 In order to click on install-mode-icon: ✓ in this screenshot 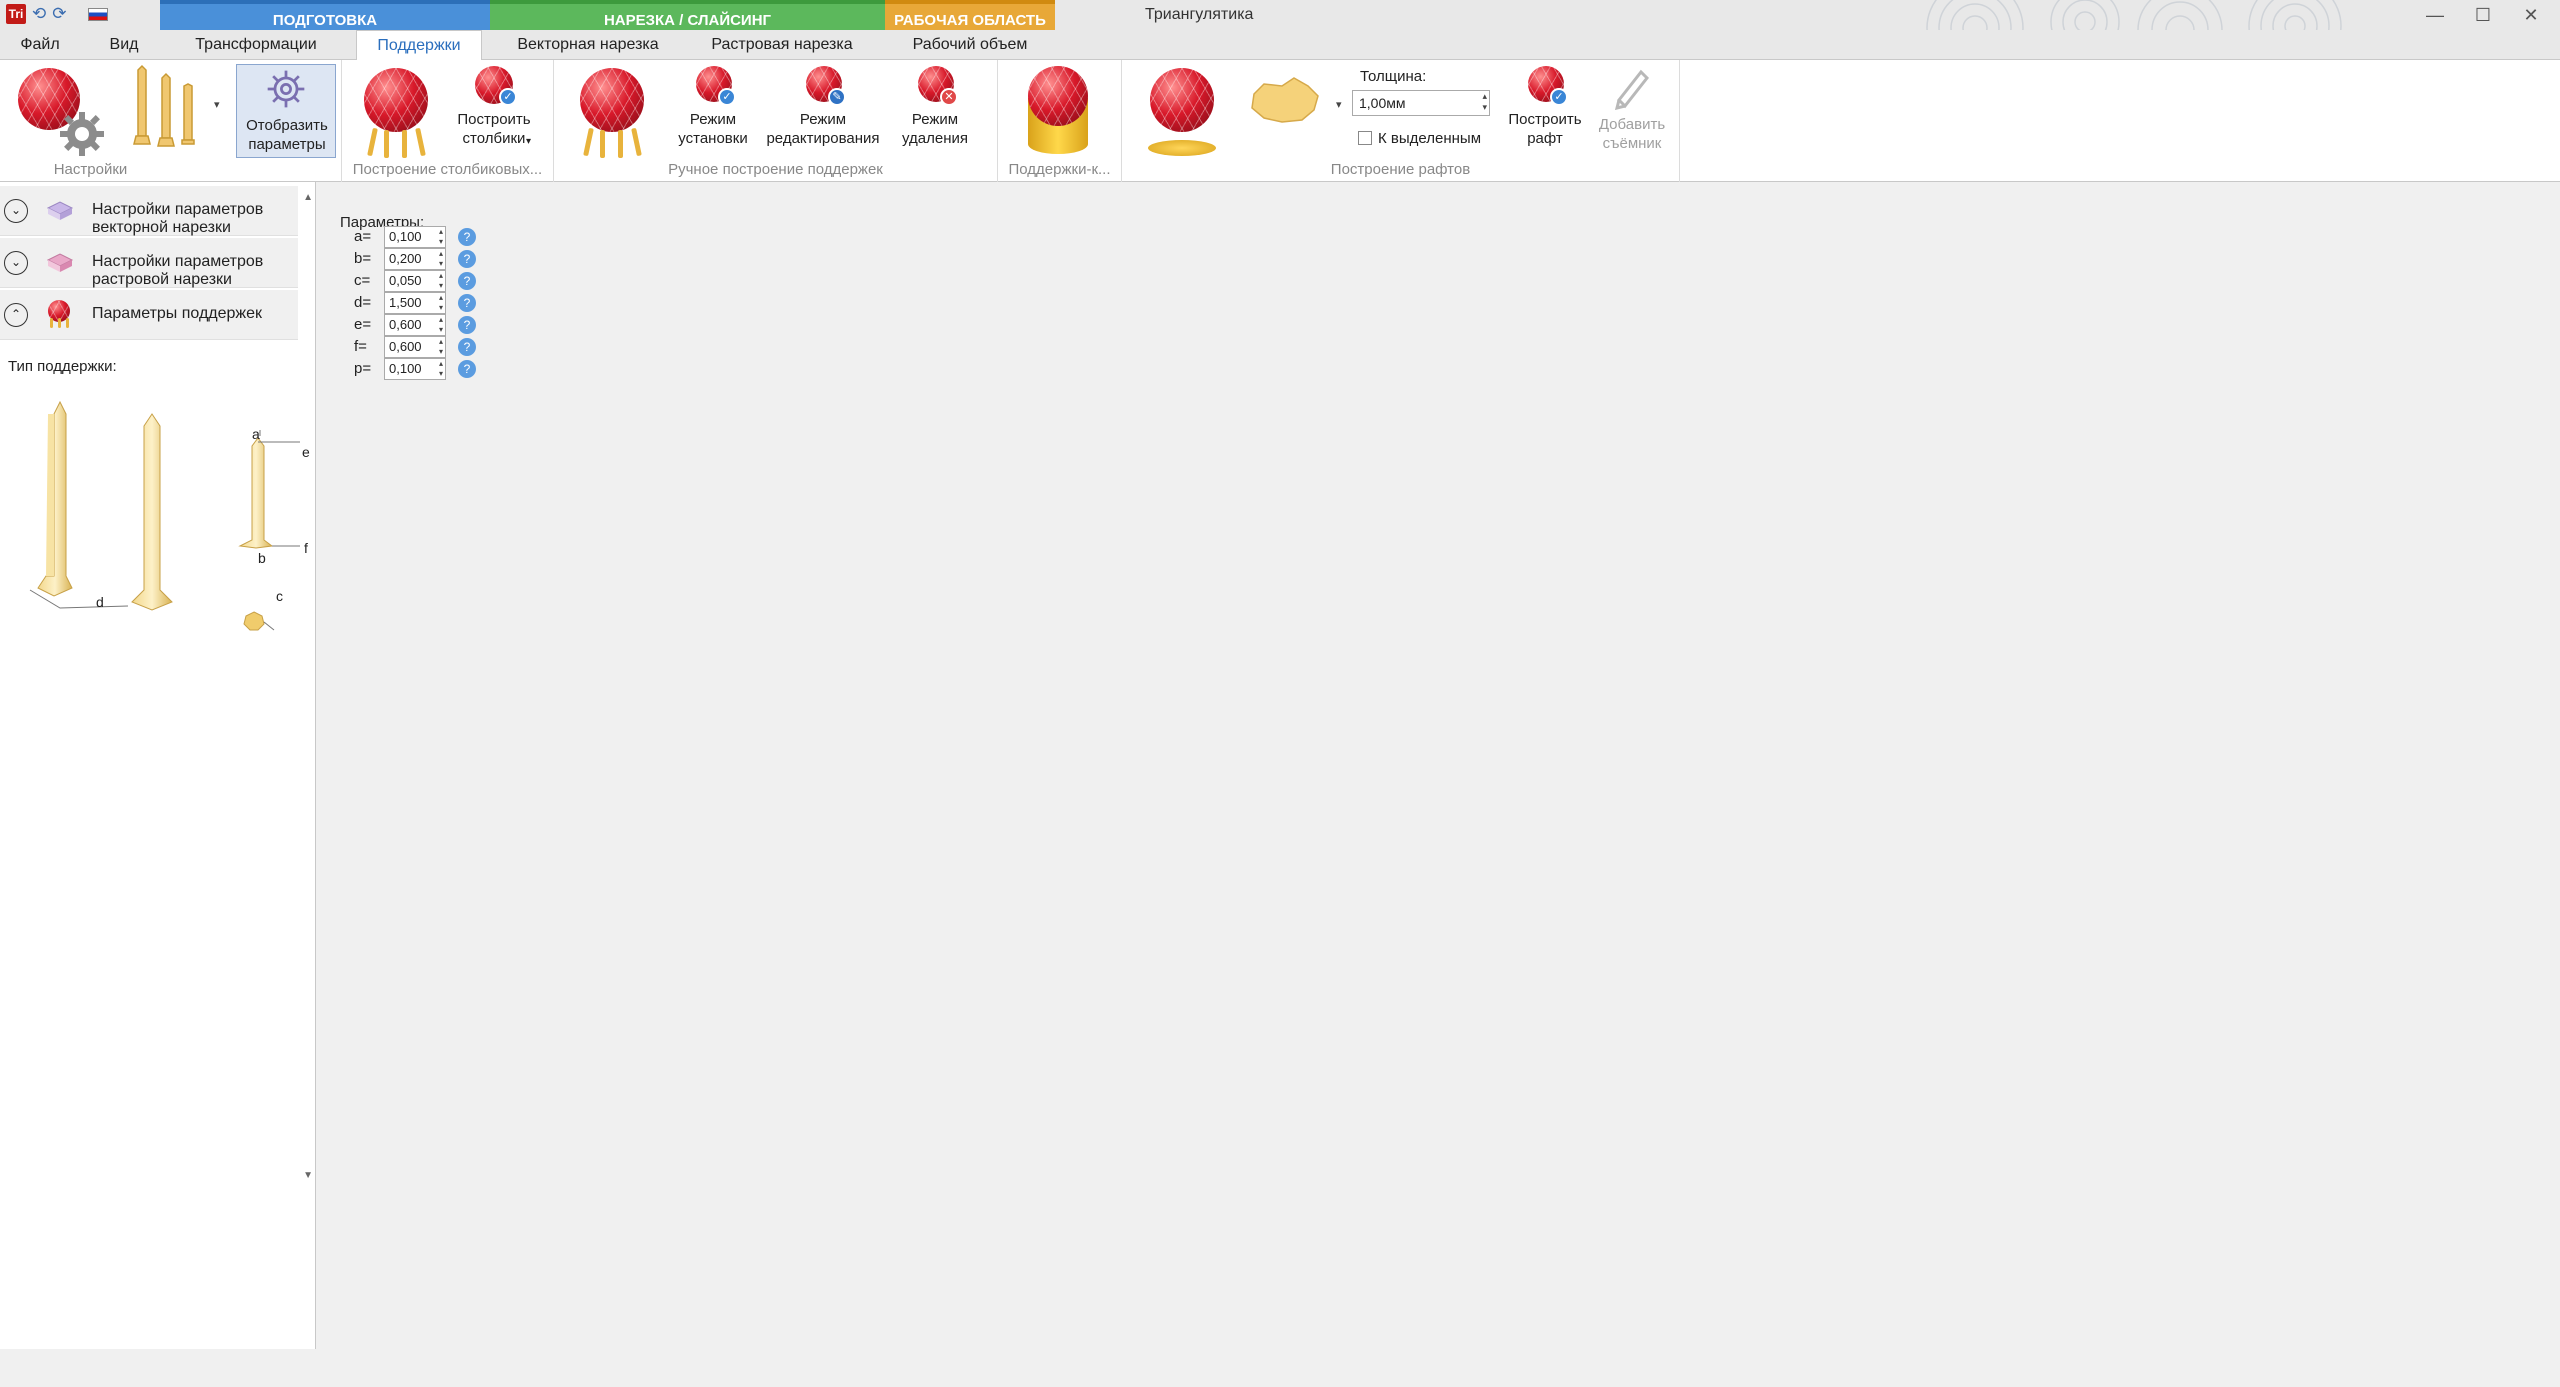, I will do `click(713, 87)`.